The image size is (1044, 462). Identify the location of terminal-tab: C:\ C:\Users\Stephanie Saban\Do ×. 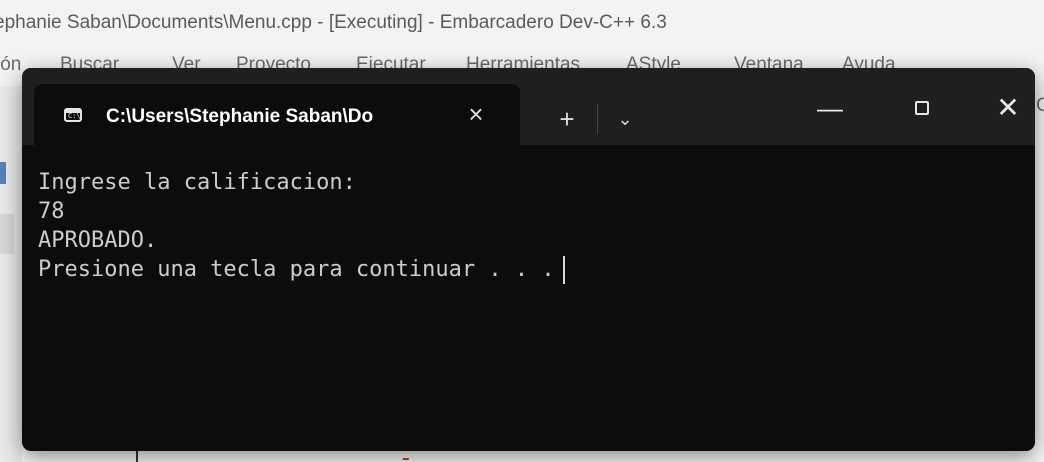
(277, 114).